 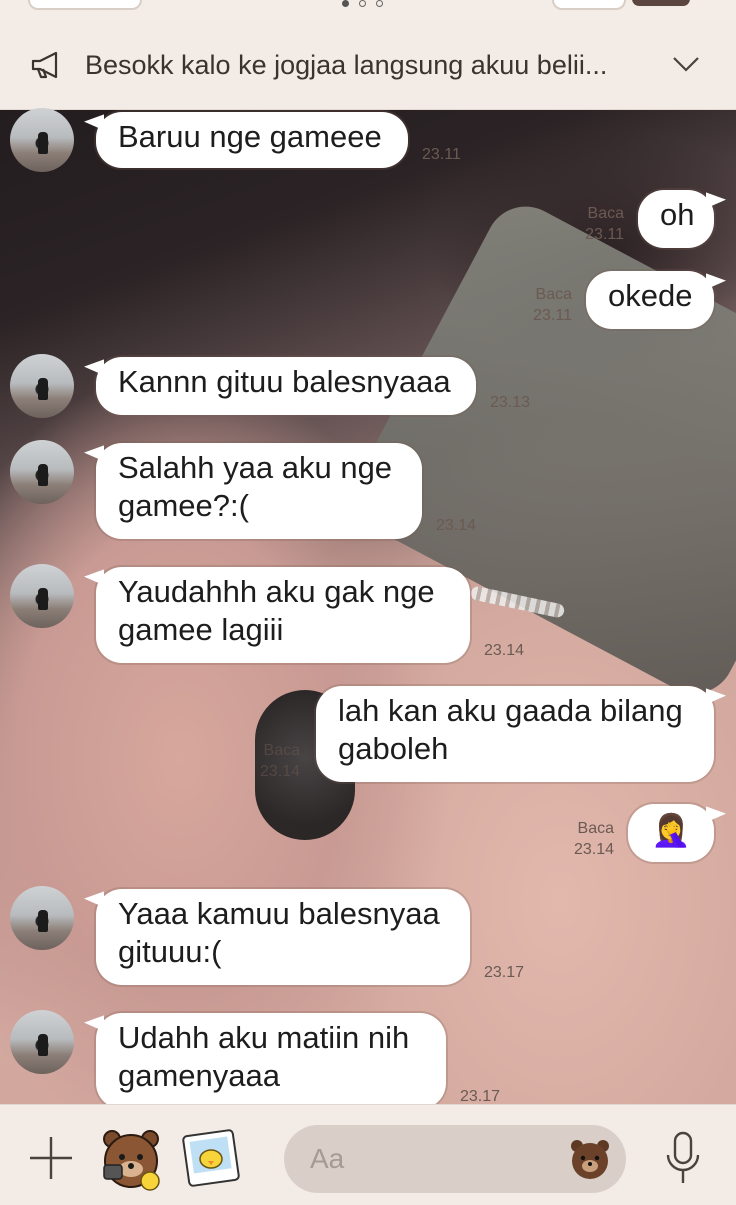 What do you see at coordinates (255, 467) in the screenshot?
I see `message-text: Salahh yaa aku nge` at bounding box center [255, 467].